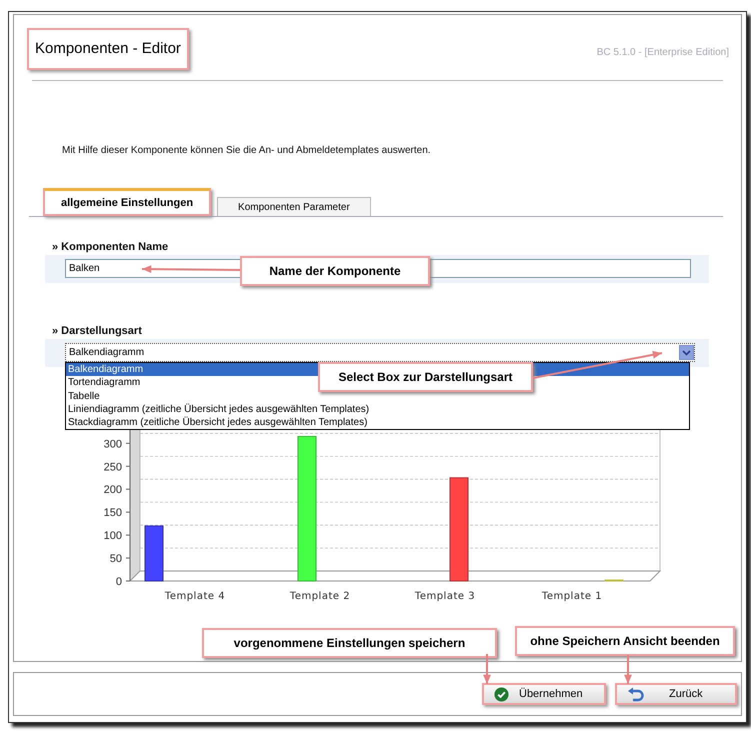  What do you see at coordinates (195, 596) in the screenshot?
I see `category-label: Template 4` at bounding box center [195, 596].